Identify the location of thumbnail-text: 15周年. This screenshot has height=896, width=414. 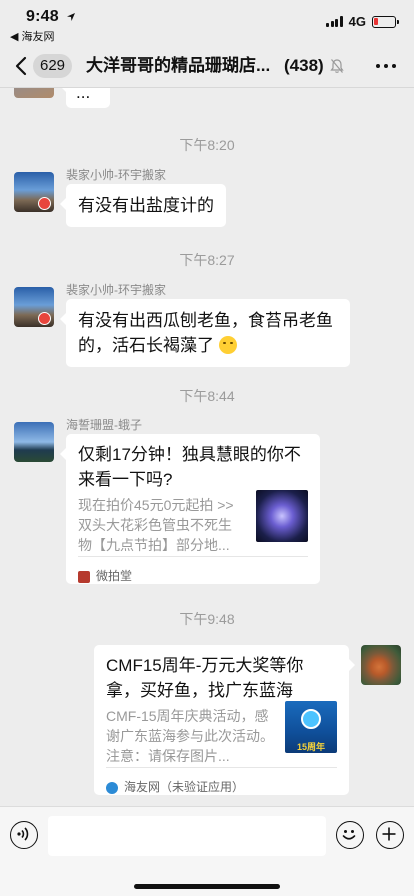
(310, 747).